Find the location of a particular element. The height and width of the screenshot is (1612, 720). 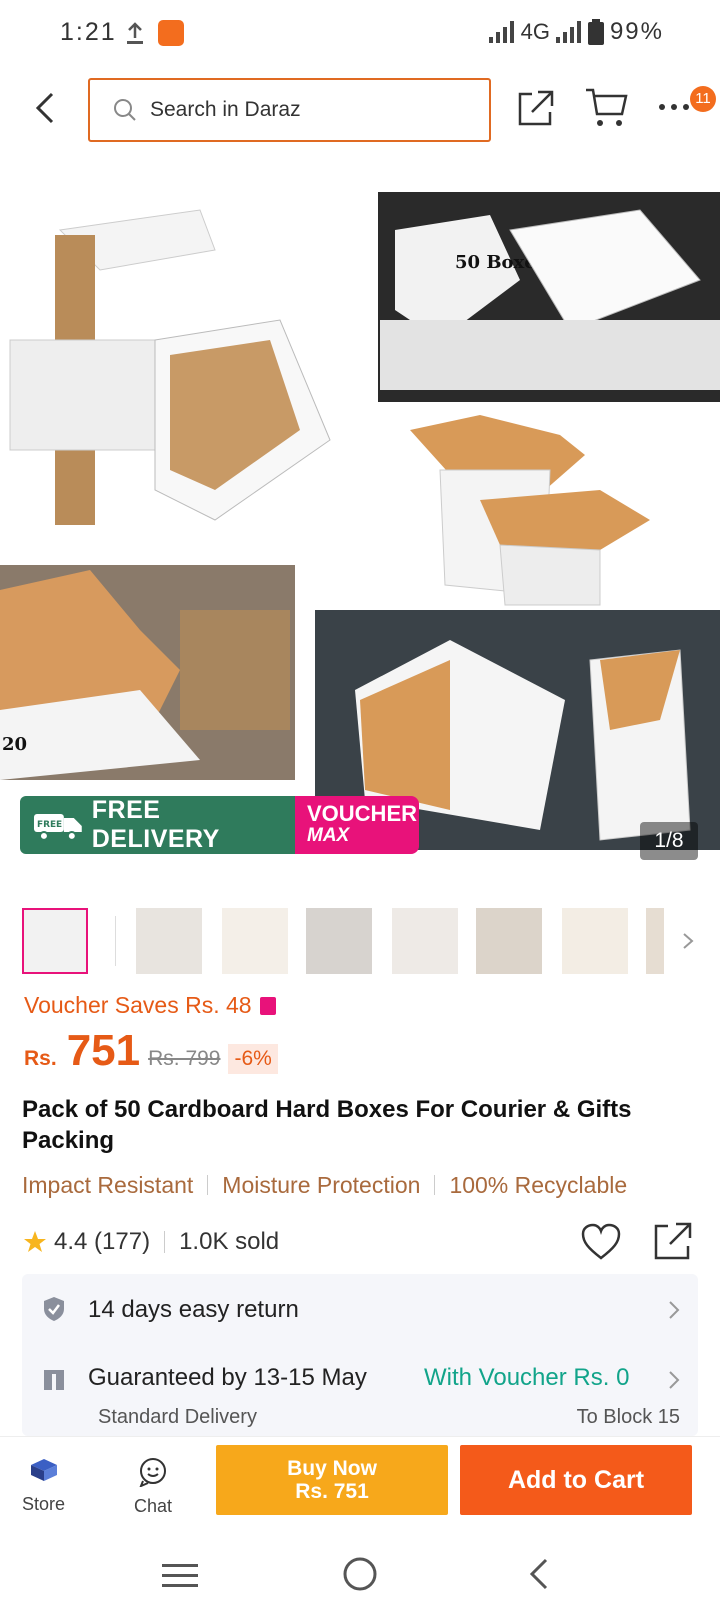

price-currency: Rs. is located at coordinates (40, 1058).